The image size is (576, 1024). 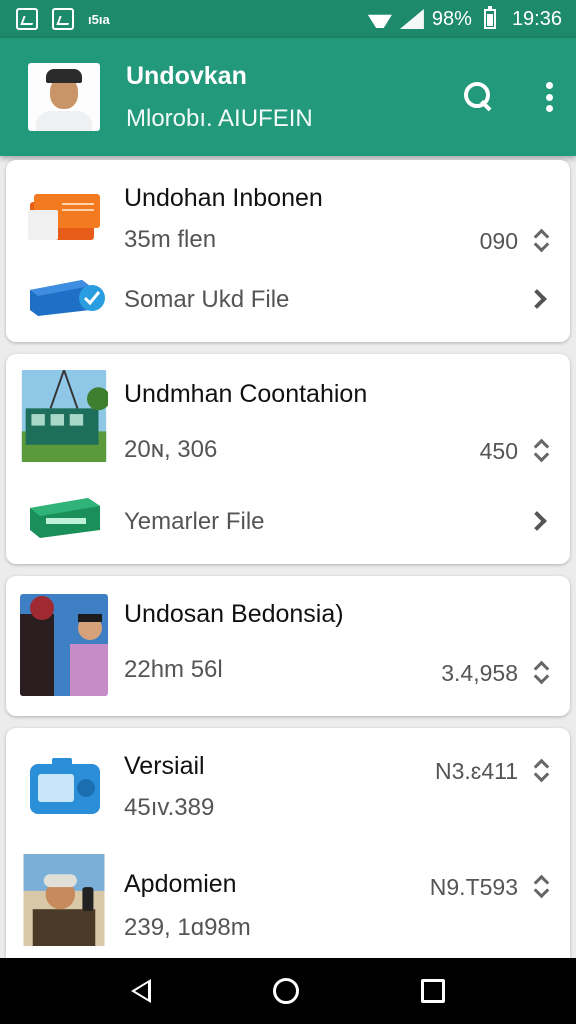 What do you see at coordinates (549, 97) in the screenshot?
I see `more-vert-icon` at bounding box center [549, 97].